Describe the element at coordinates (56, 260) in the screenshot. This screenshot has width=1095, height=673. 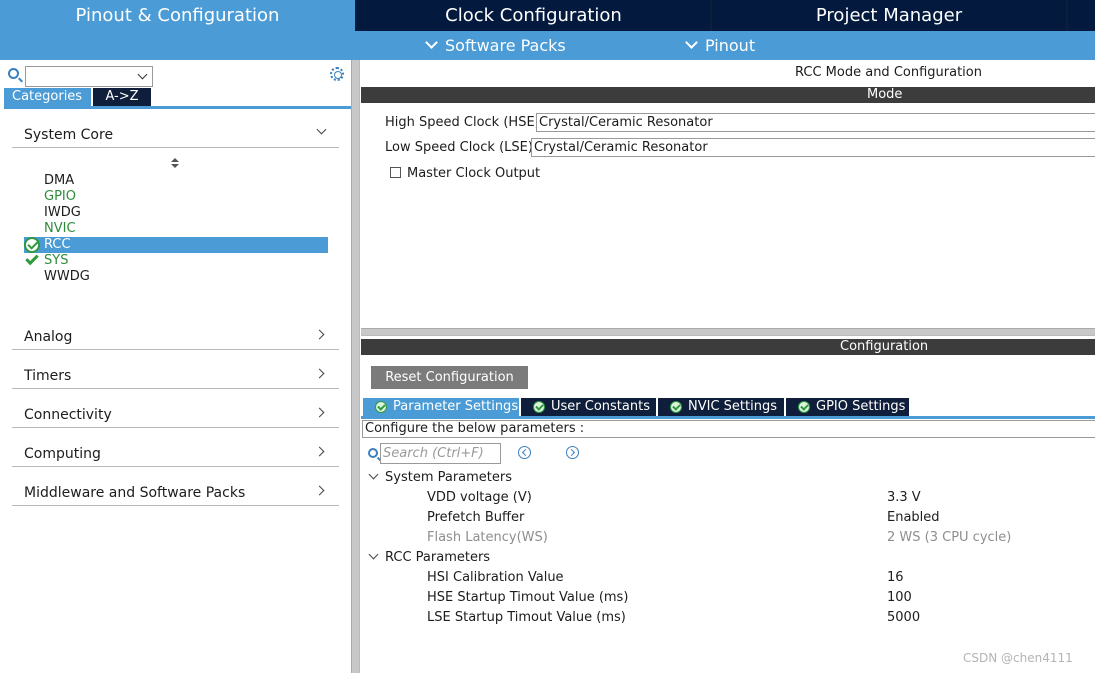
I see `peripheral-label: SYS` at that location.